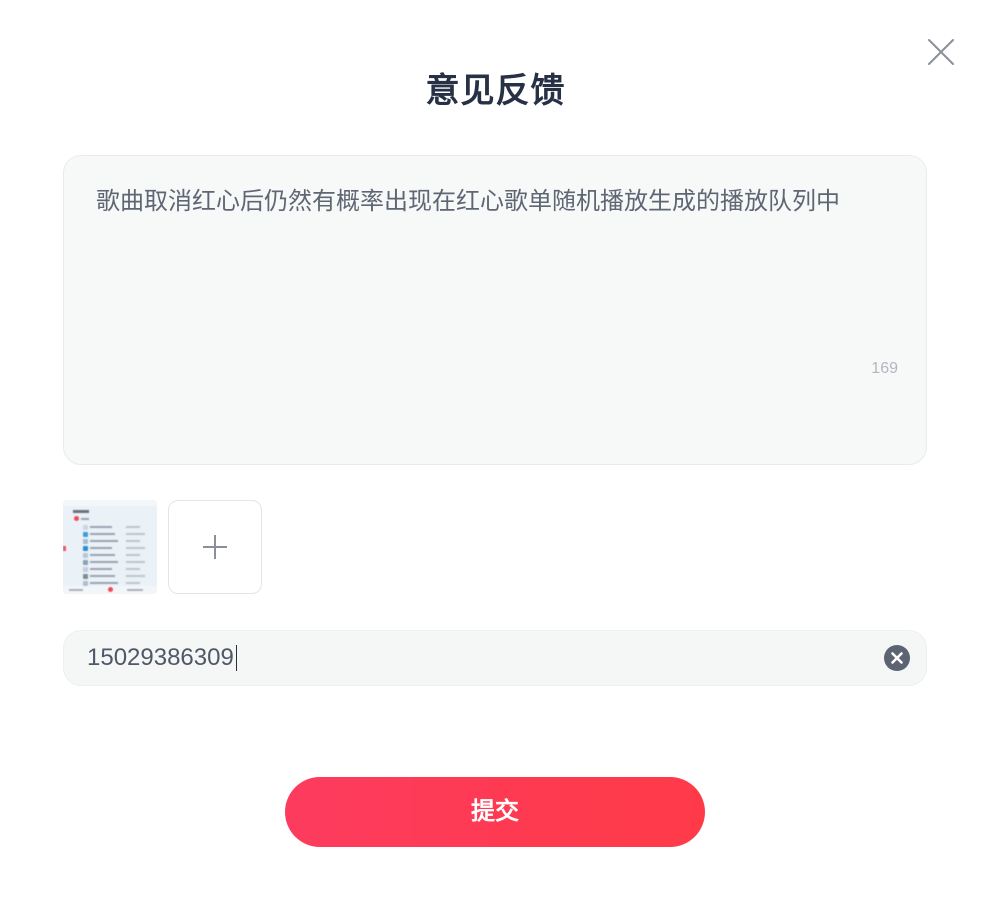  What do you see at coordinates (236, 658) in the screenshot?
I see `text-caret` at bounding box center [236, 658].